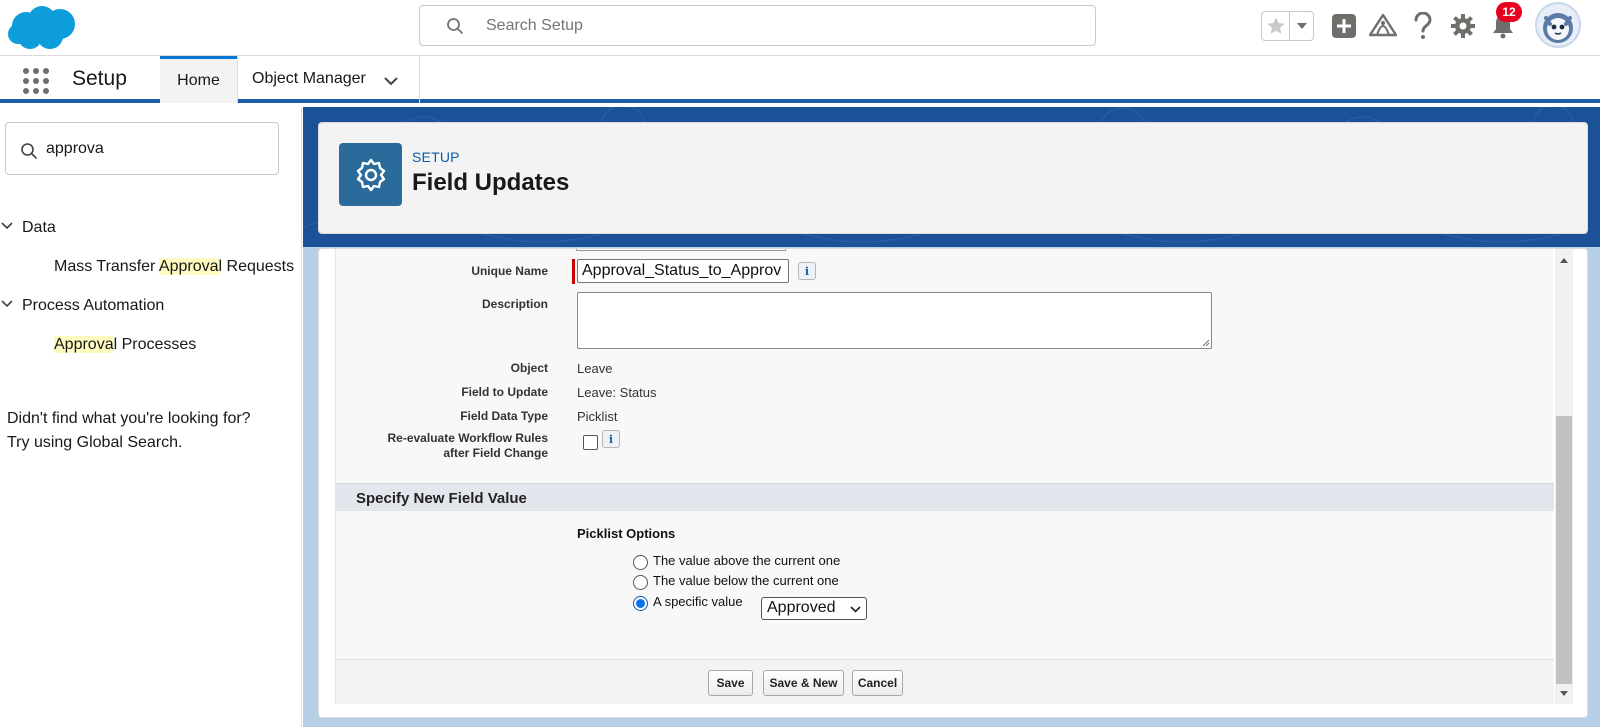 This screenshot has height=727, width=1600. Describe the element at coordinates (803, 683) in the screenshot. I see `save-and-new-button: Save & New` at that location.